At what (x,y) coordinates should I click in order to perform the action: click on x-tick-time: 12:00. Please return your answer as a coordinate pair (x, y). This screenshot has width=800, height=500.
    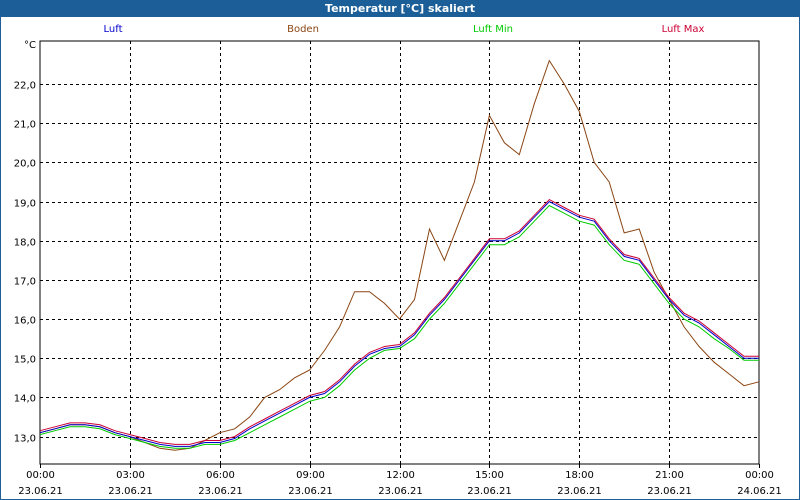
    Looking at the image, I should click on (400, 475).